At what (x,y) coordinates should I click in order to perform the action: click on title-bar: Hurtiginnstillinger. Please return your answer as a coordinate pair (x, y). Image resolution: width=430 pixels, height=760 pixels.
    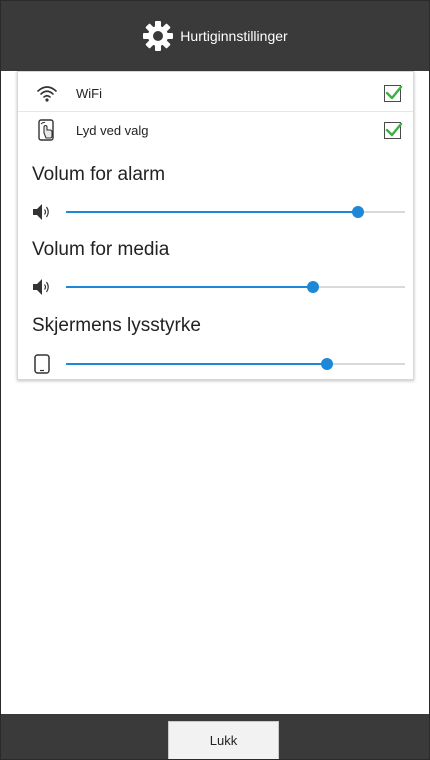
    Looking at the image, I should click on (215, 36).